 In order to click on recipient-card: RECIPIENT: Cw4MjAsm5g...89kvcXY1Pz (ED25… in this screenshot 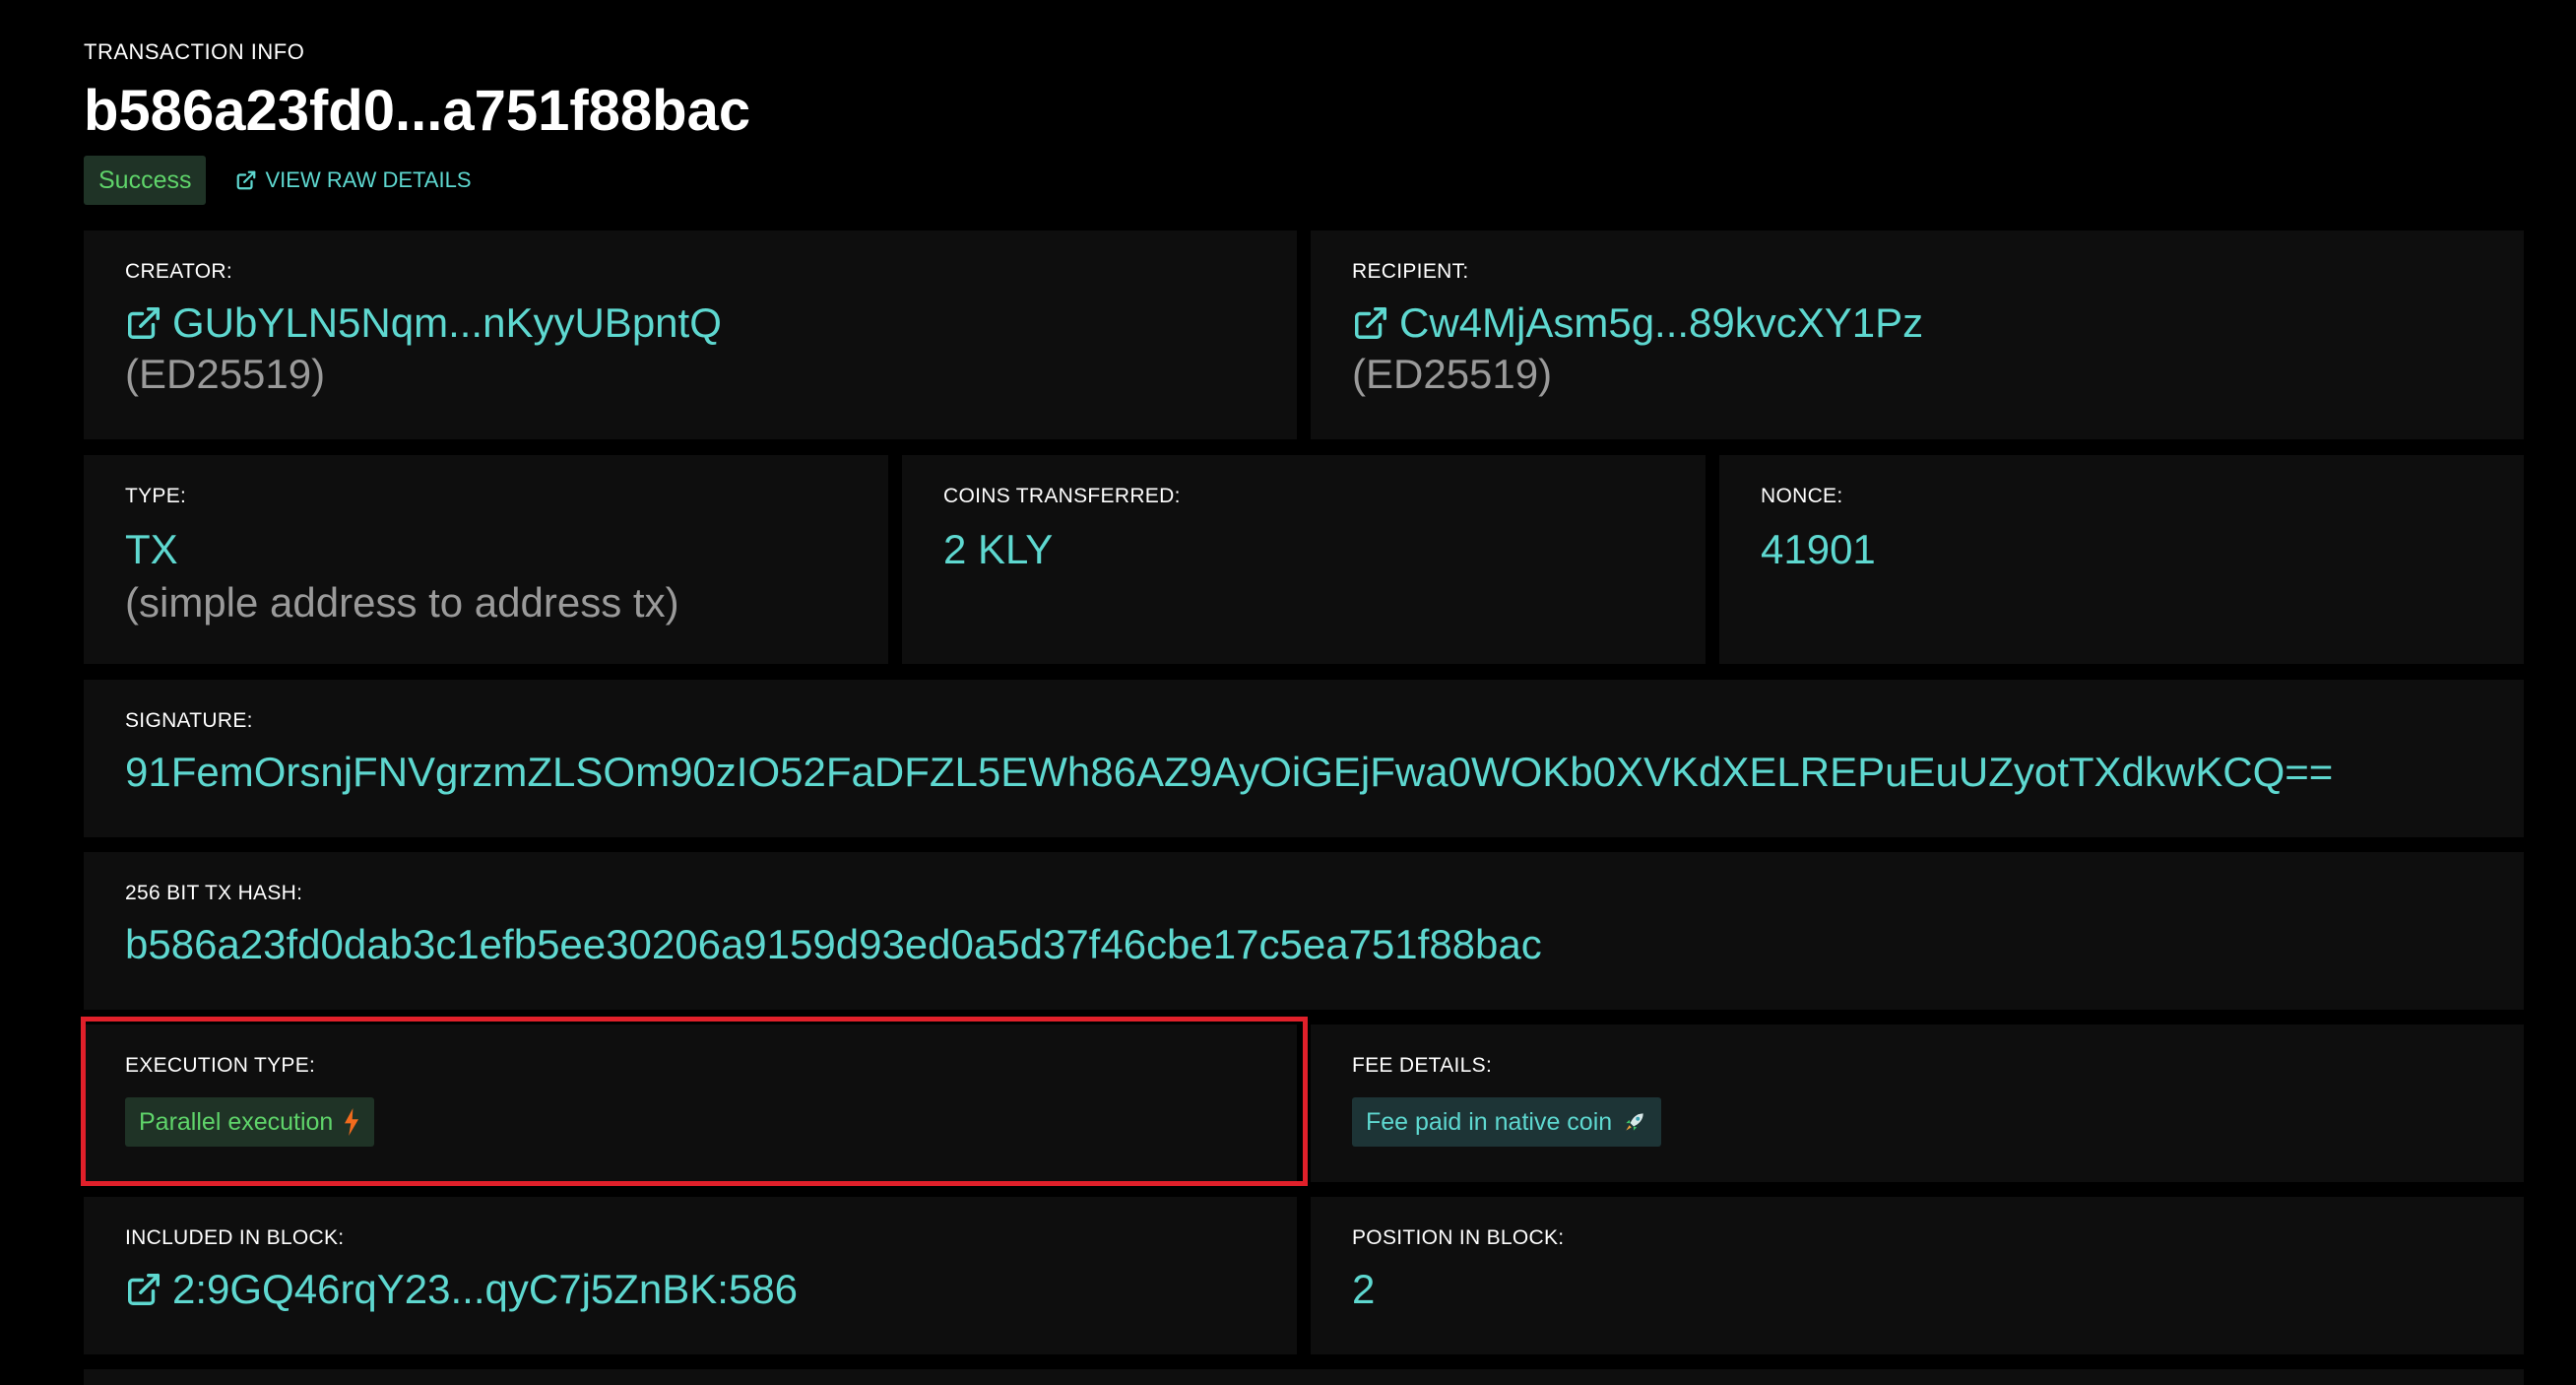, I will do `click(1917, 335)`.